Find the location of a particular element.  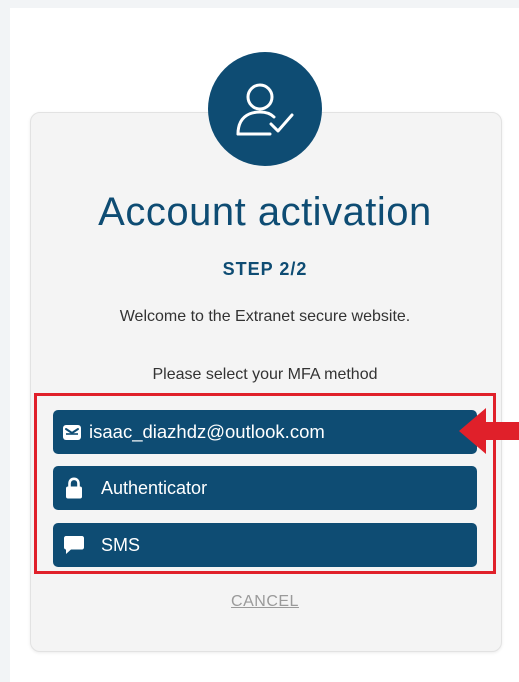

mfa-email-button: isaac_diazhdz@outlook.com is located at coordinates (265, 432).